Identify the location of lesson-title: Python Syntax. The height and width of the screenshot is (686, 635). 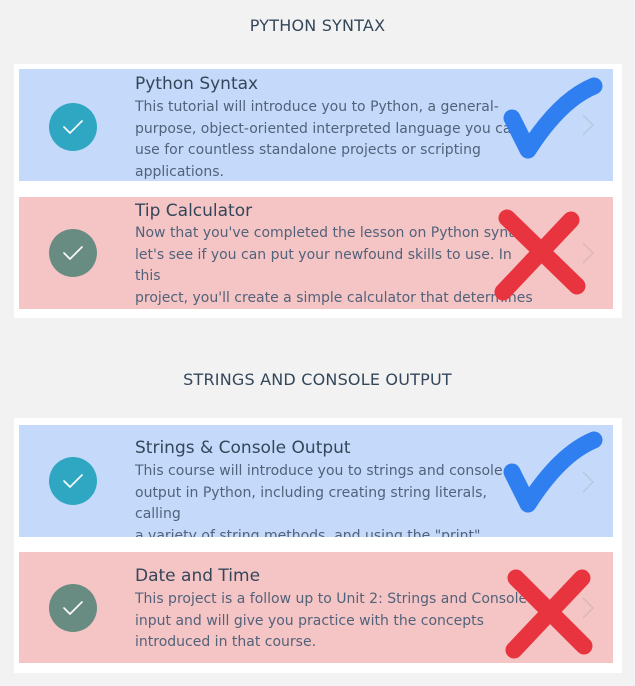
(197, 84).